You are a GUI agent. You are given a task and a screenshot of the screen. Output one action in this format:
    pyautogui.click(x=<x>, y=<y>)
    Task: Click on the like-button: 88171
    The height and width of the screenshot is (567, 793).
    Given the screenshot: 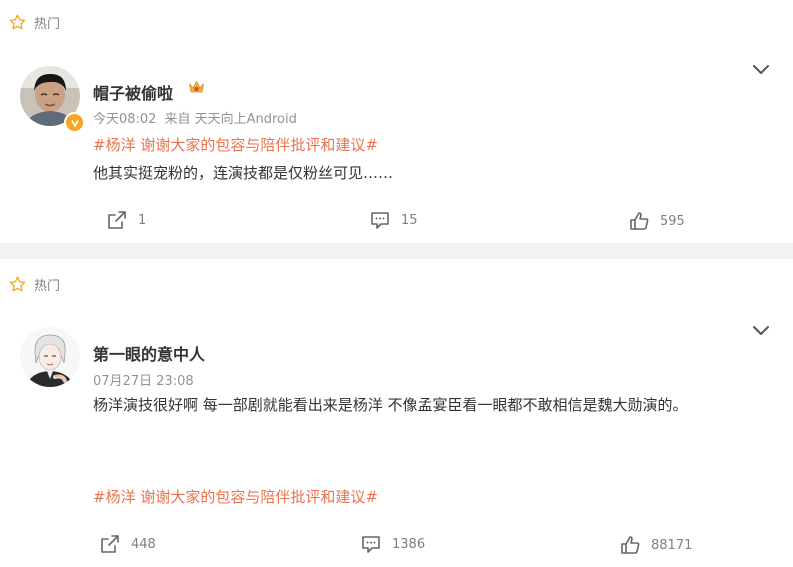 What is the action you would take?
    pyautogui.click(x=655, y=545)
    